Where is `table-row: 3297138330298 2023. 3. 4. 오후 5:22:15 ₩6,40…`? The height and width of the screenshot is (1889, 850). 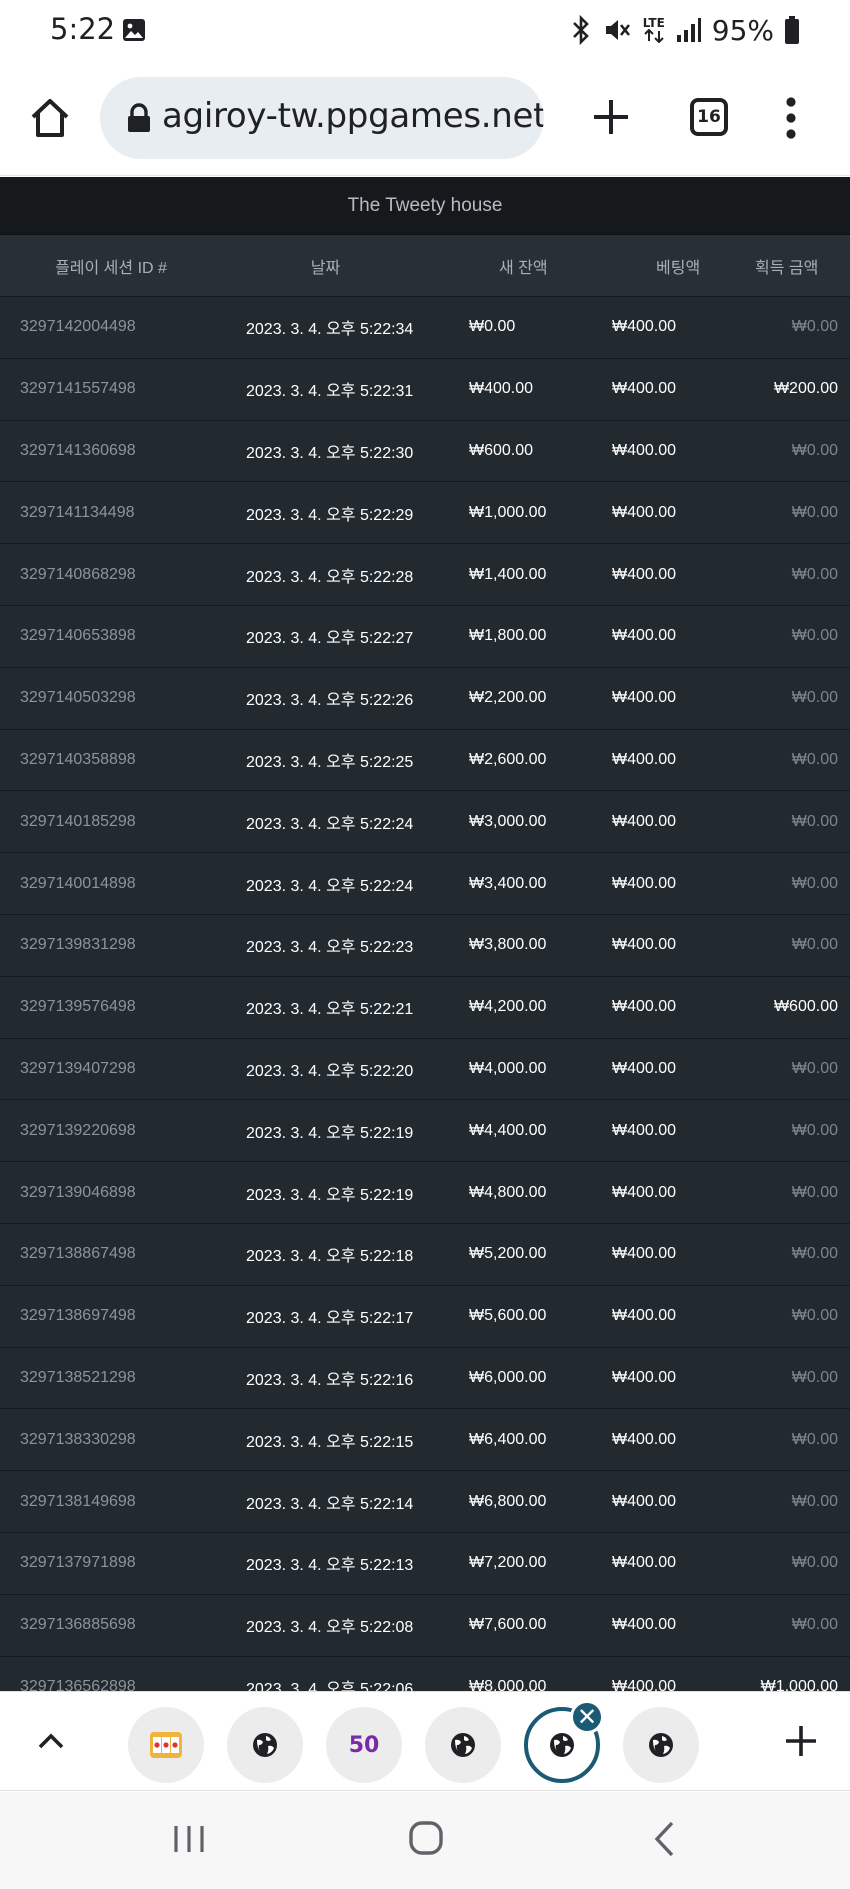
table-row: 3297138330298 2023. 3. 4. 오후 5:22:15 ₩6,40… is located at coordinates (425, 1440).